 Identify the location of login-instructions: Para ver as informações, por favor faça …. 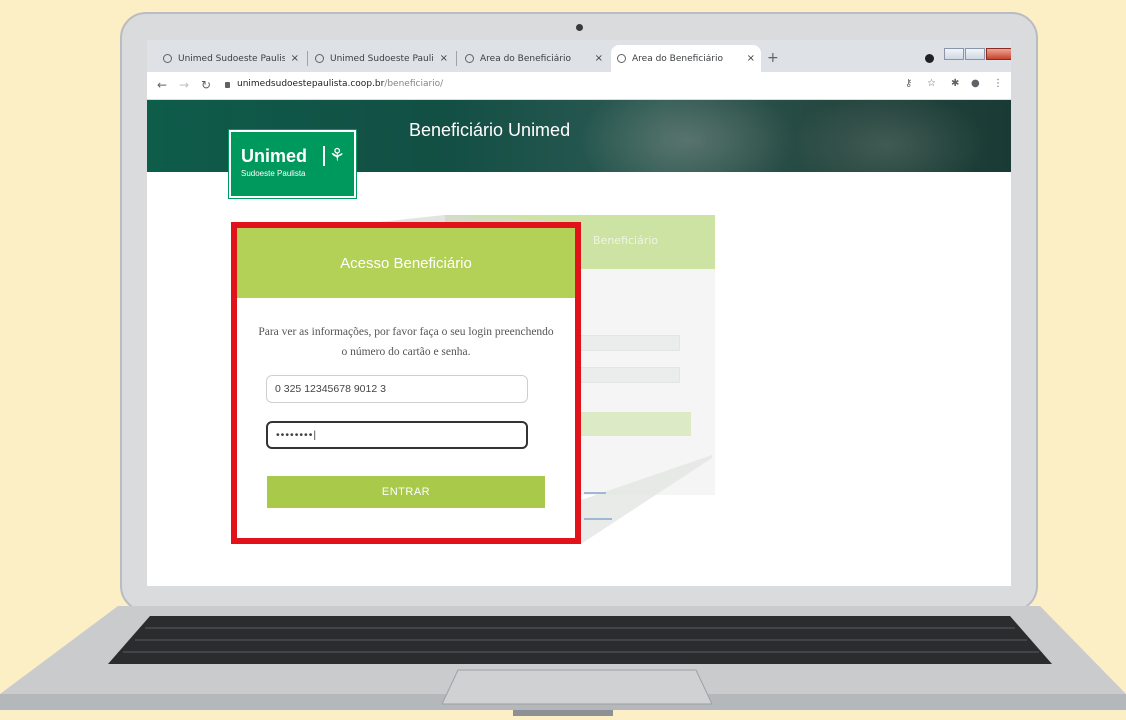
(406, 342).